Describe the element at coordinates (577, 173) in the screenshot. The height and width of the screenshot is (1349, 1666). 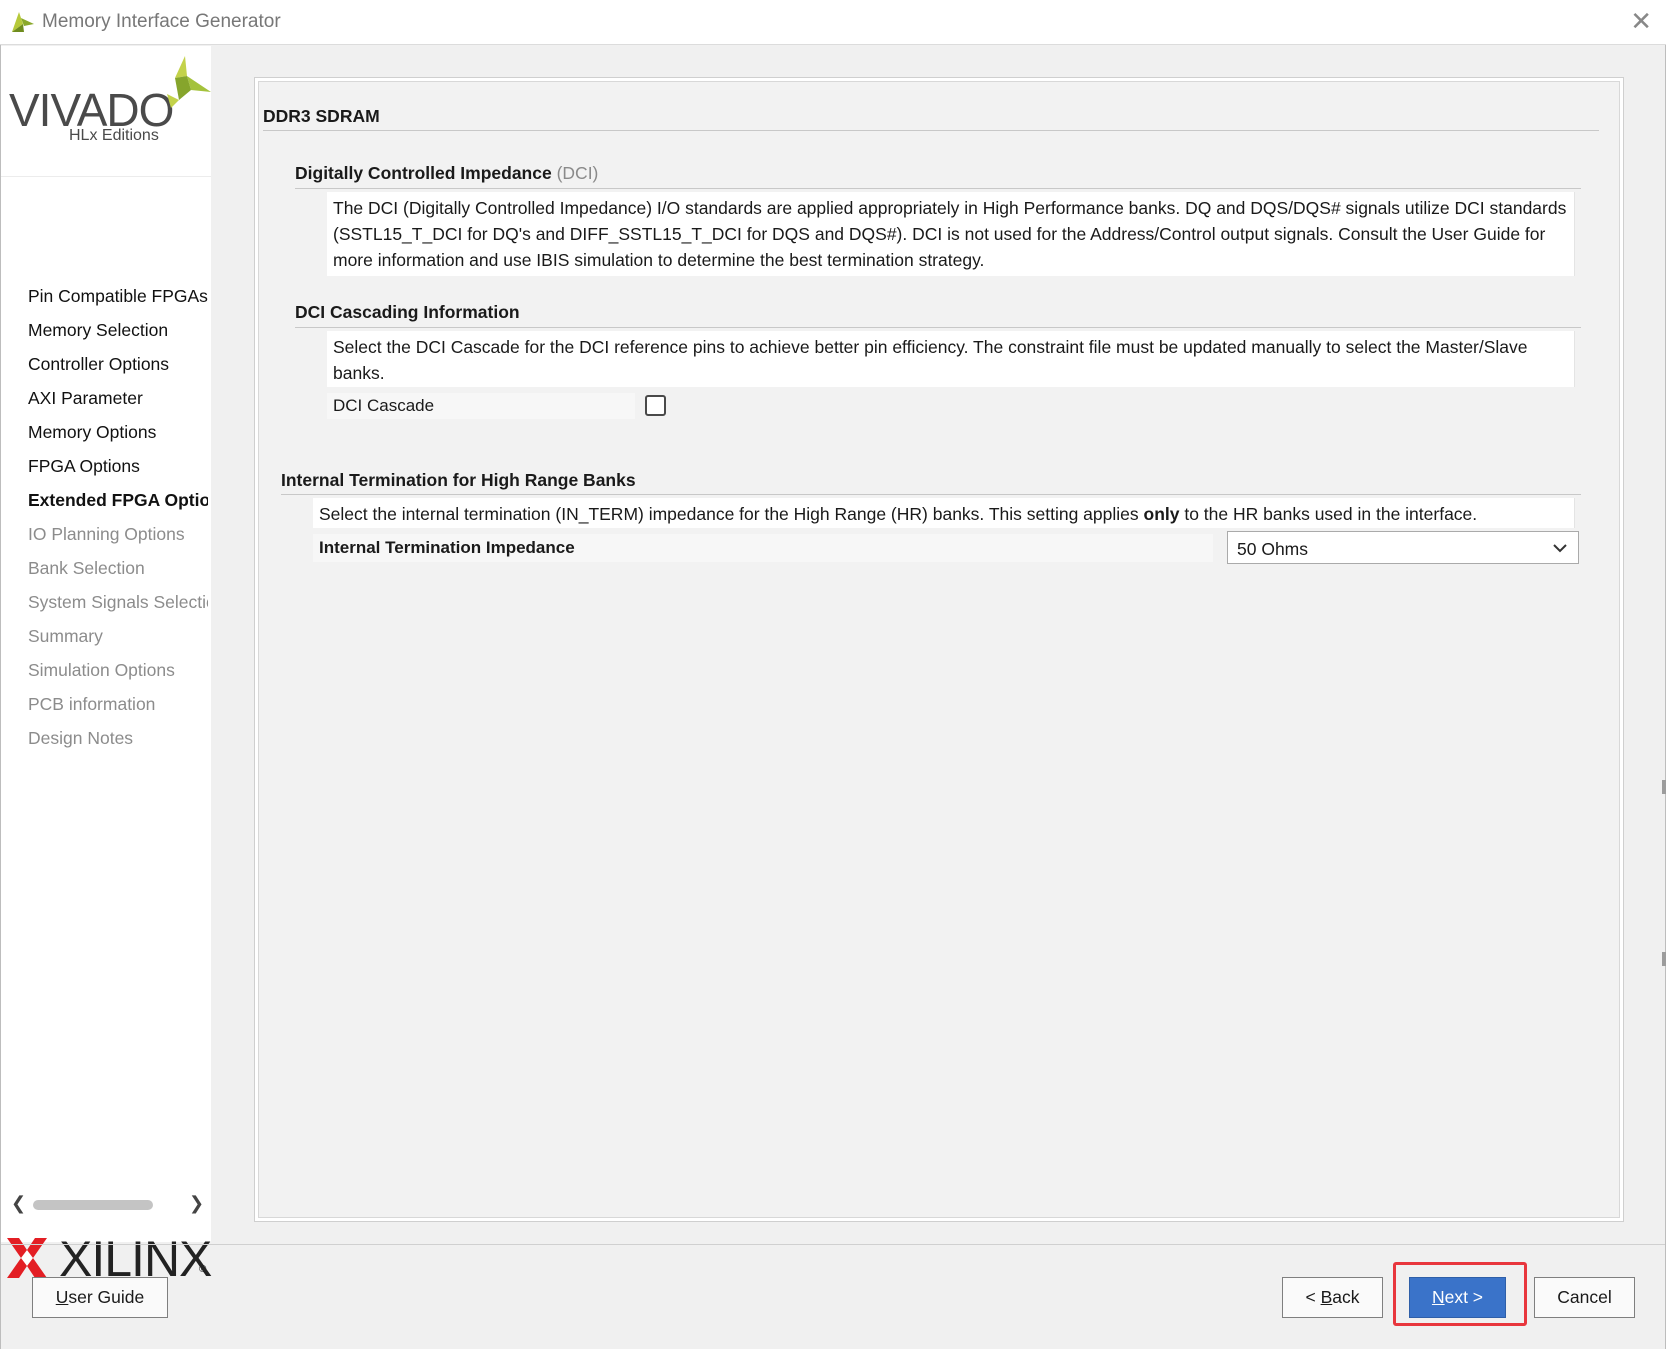
I see `dci-heading-suffix: (DCI)` at that location.